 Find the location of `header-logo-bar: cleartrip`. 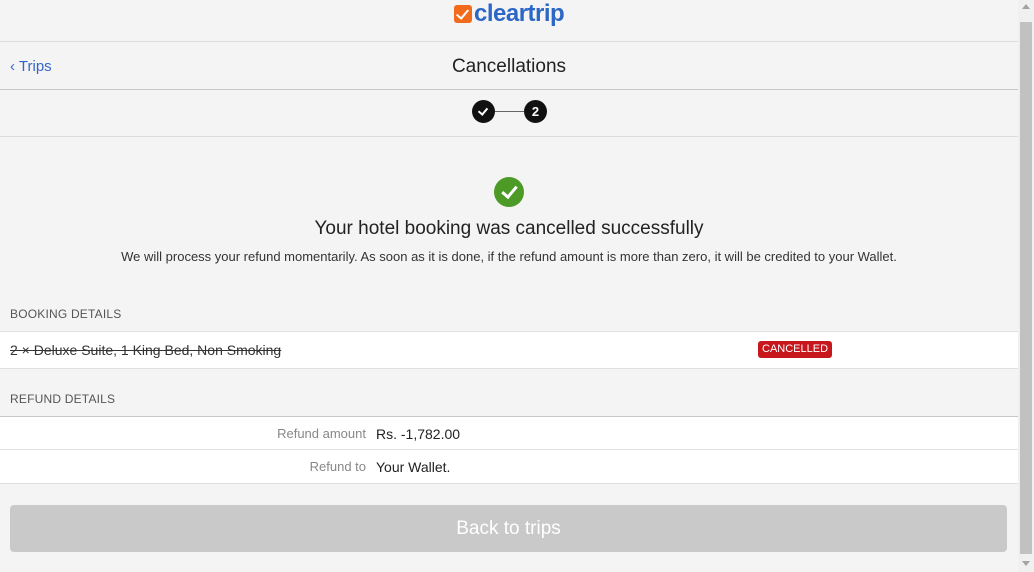

header-logo-bar: cleartrip is located at coordinates (509, 21).